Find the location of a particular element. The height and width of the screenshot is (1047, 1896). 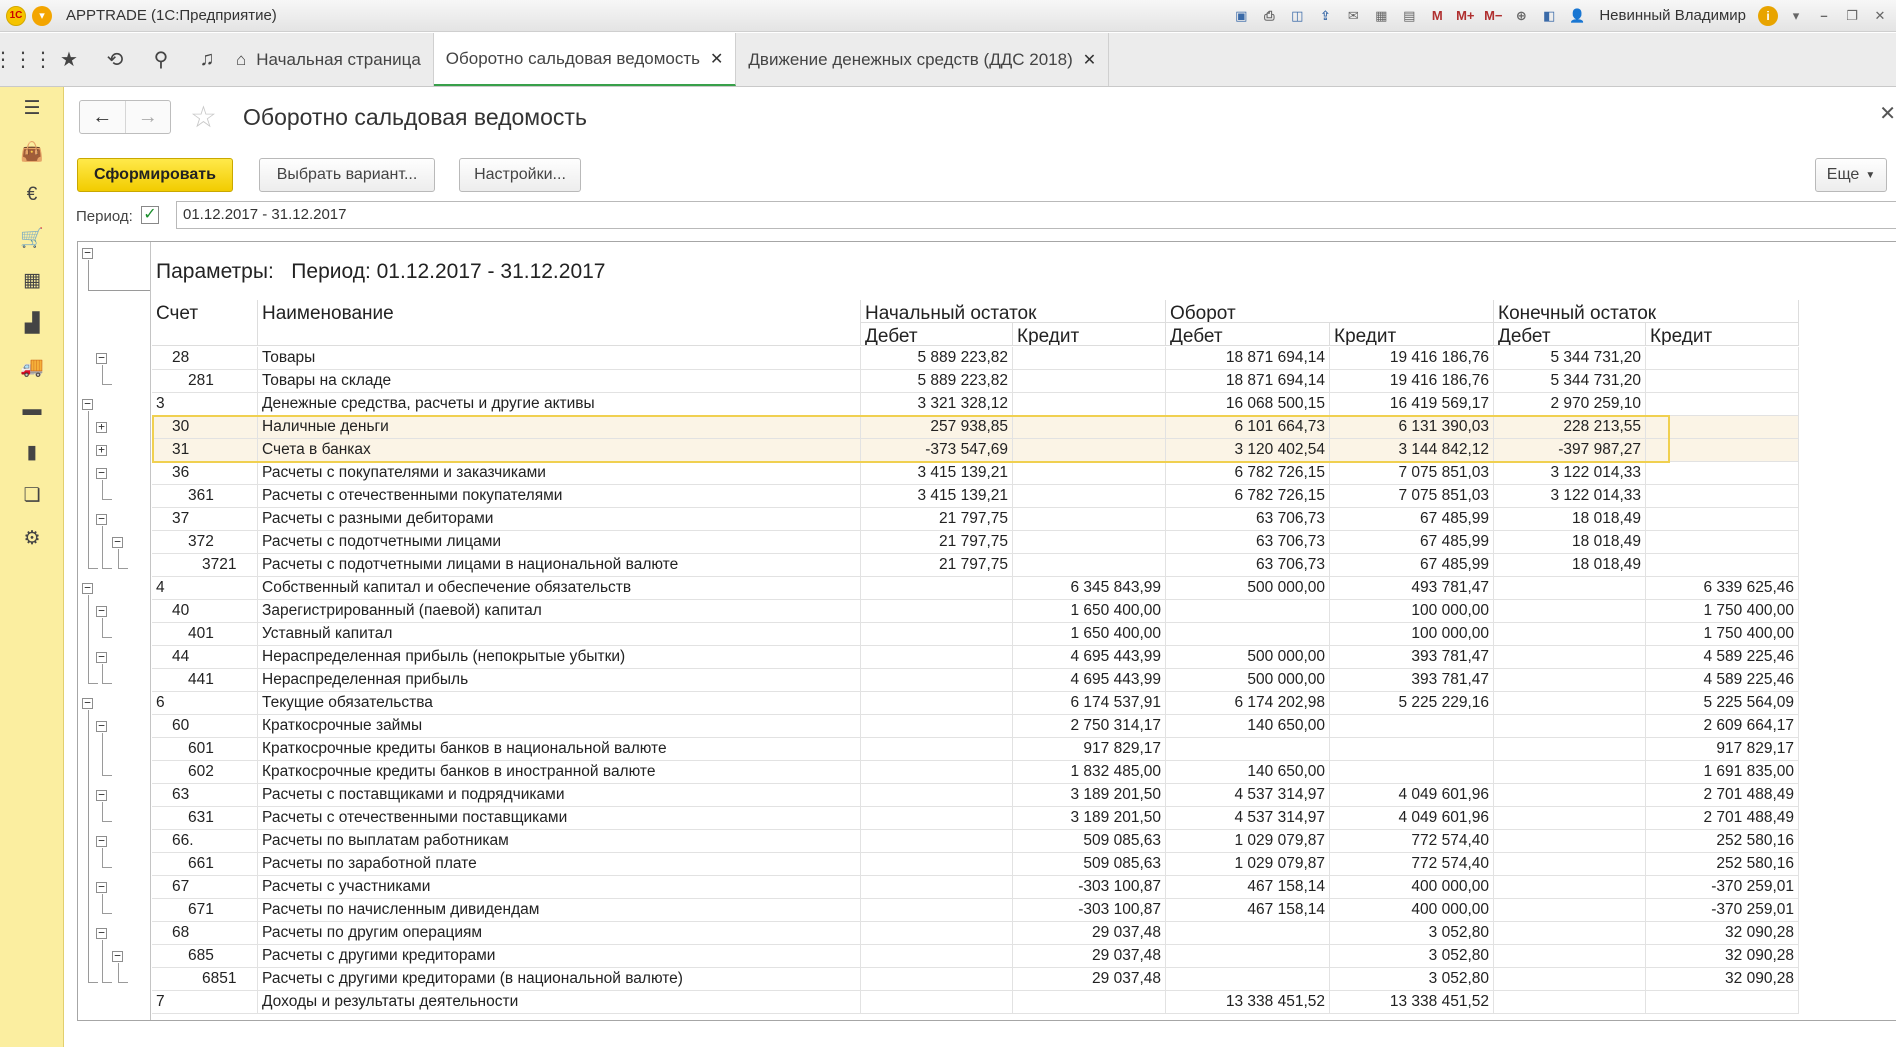

preview-icon: ◫ is located at coordinates (1297, 16).